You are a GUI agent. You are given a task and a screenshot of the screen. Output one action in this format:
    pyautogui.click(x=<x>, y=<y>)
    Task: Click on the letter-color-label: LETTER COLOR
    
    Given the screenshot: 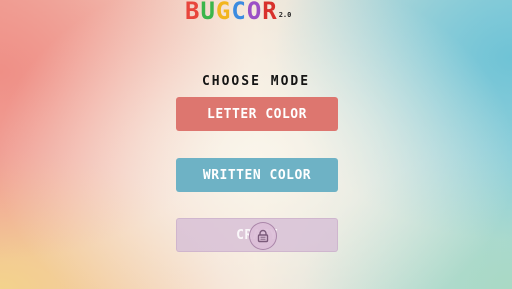 What is the action you would take?
    pyautogui.click(x=257, y=114)
    